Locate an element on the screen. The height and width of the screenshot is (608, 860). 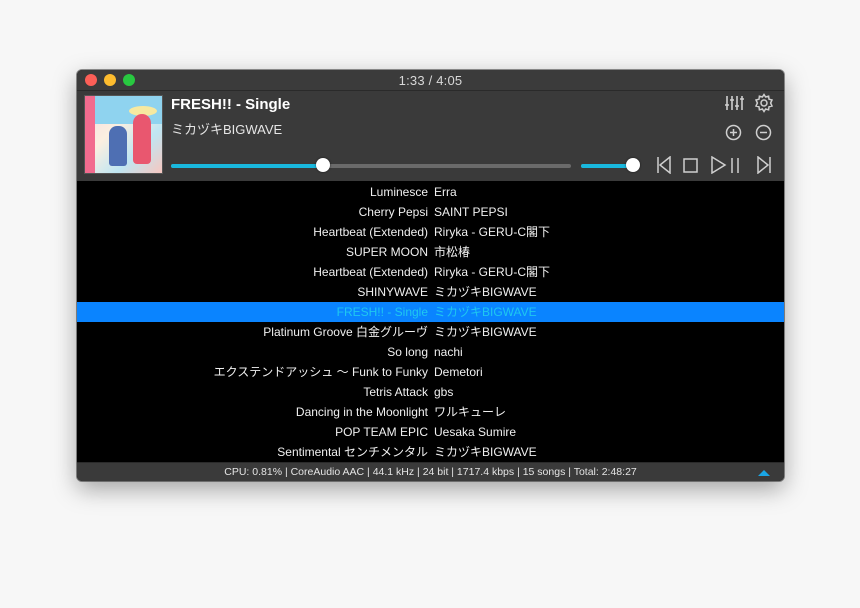
playlist-row: POP TEAM EPIC Uesaka Sumire is located at coordinates (430, 432).